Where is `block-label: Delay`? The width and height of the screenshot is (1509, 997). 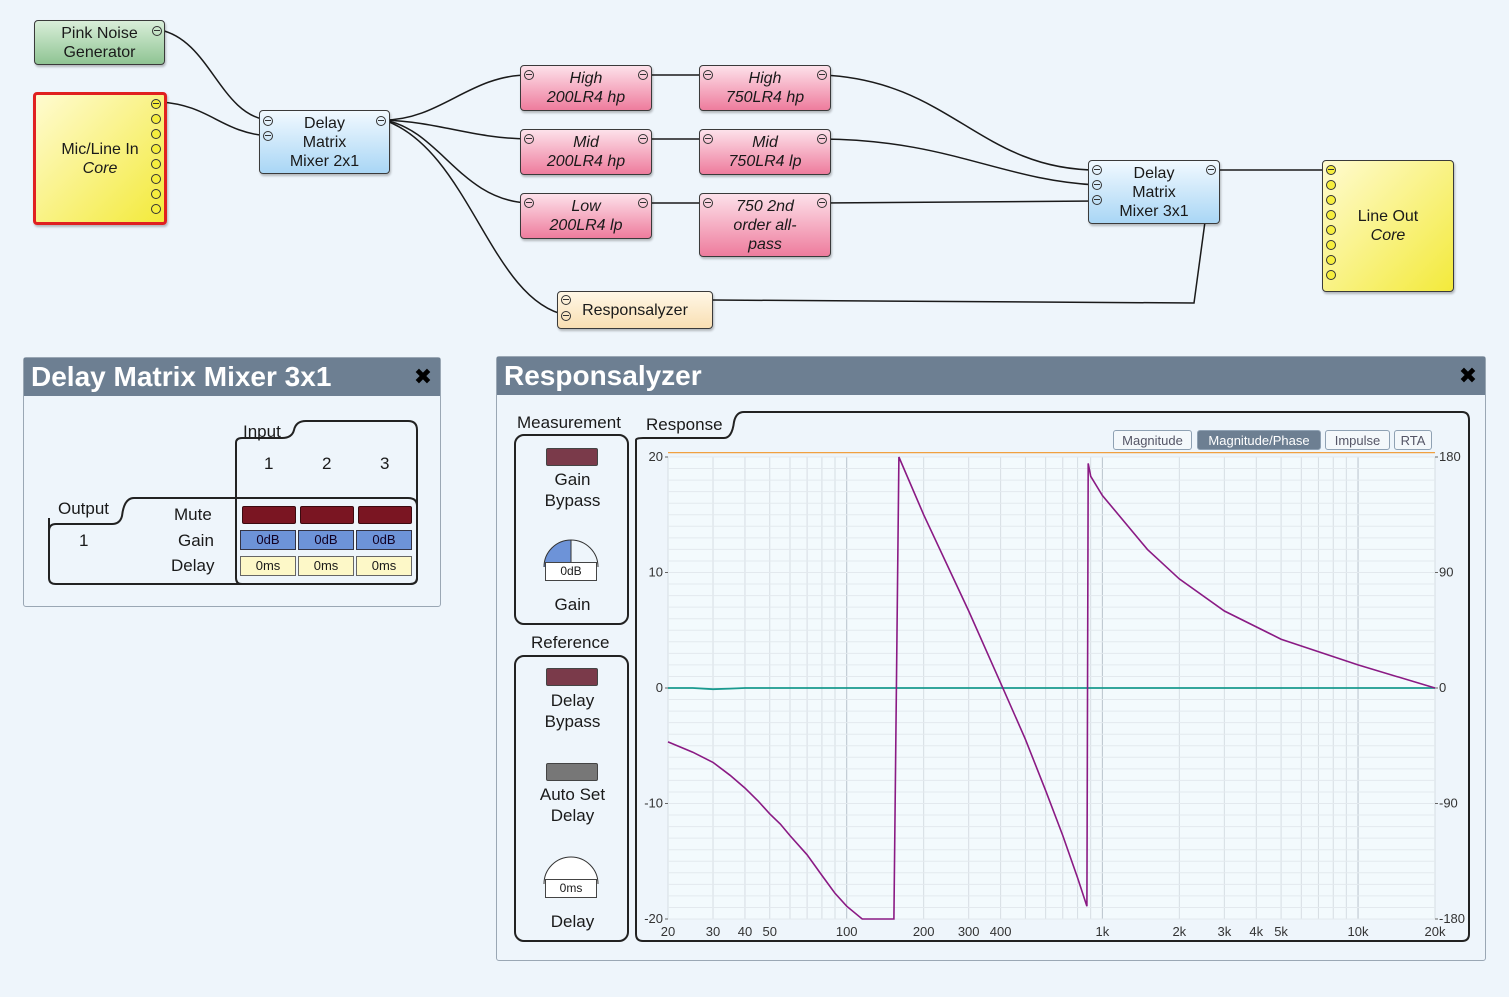 block-label: Delay is located at coordinates (324, 123).